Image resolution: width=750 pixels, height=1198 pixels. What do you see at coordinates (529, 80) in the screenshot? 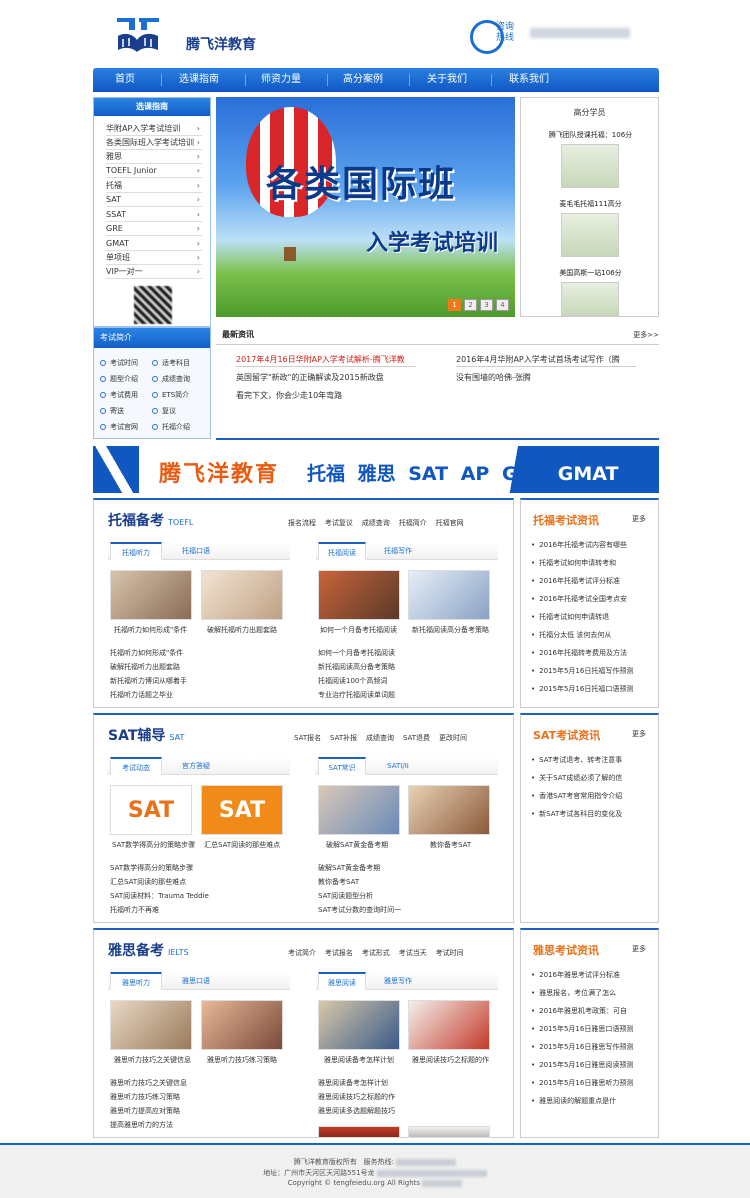
I see `nav-contact: 联系我们` at bounding box center [529, 80].